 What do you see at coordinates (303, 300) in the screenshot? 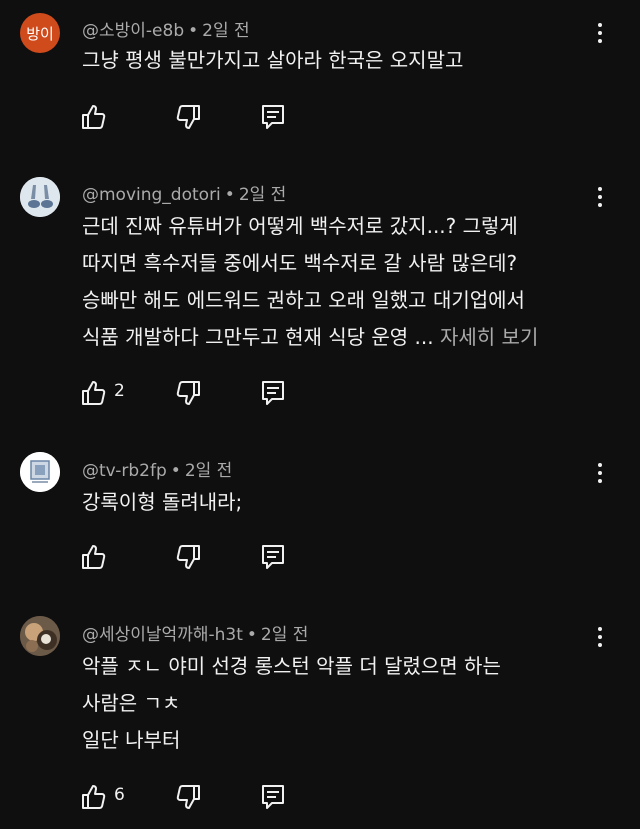
I see `comment-line: 승빠만 해도 에드워드 권하고 오래 일했고 대기업에서` at bounding box center [303, 300].